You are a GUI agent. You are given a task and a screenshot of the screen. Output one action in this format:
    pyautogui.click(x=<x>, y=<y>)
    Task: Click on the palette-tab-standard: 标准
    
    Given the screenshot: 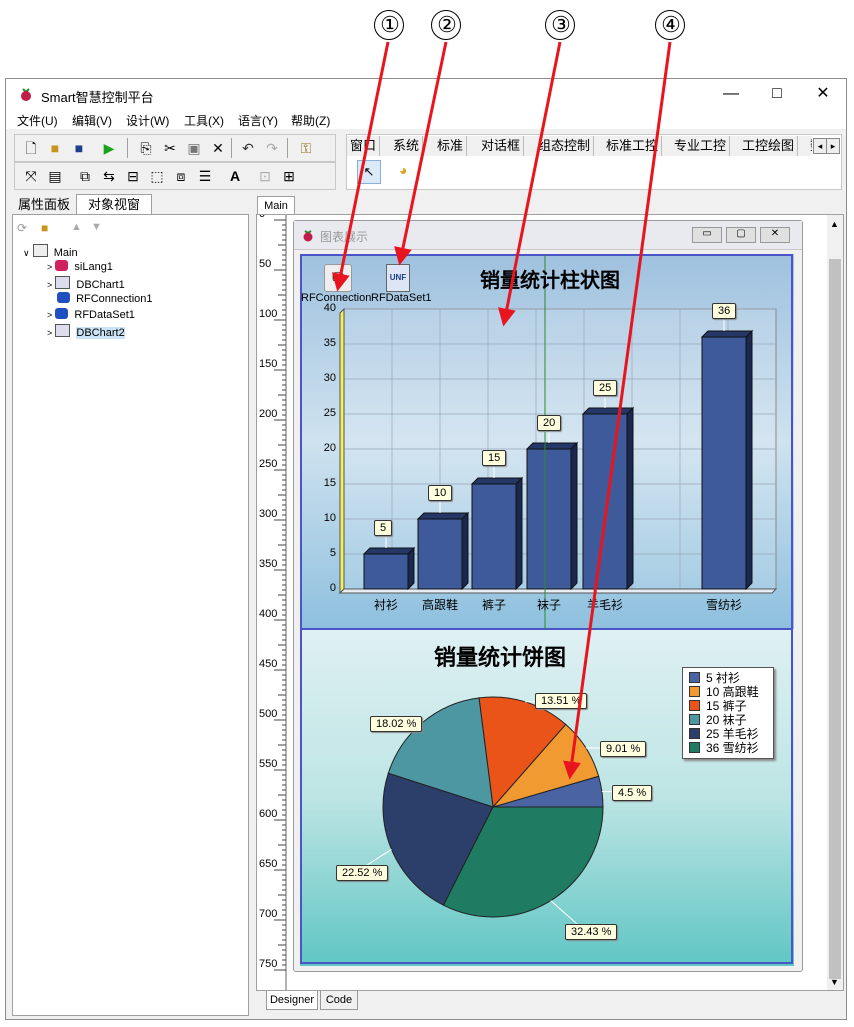 What is the action you would take?
    pyautogui.click(x=451, y=146)
    